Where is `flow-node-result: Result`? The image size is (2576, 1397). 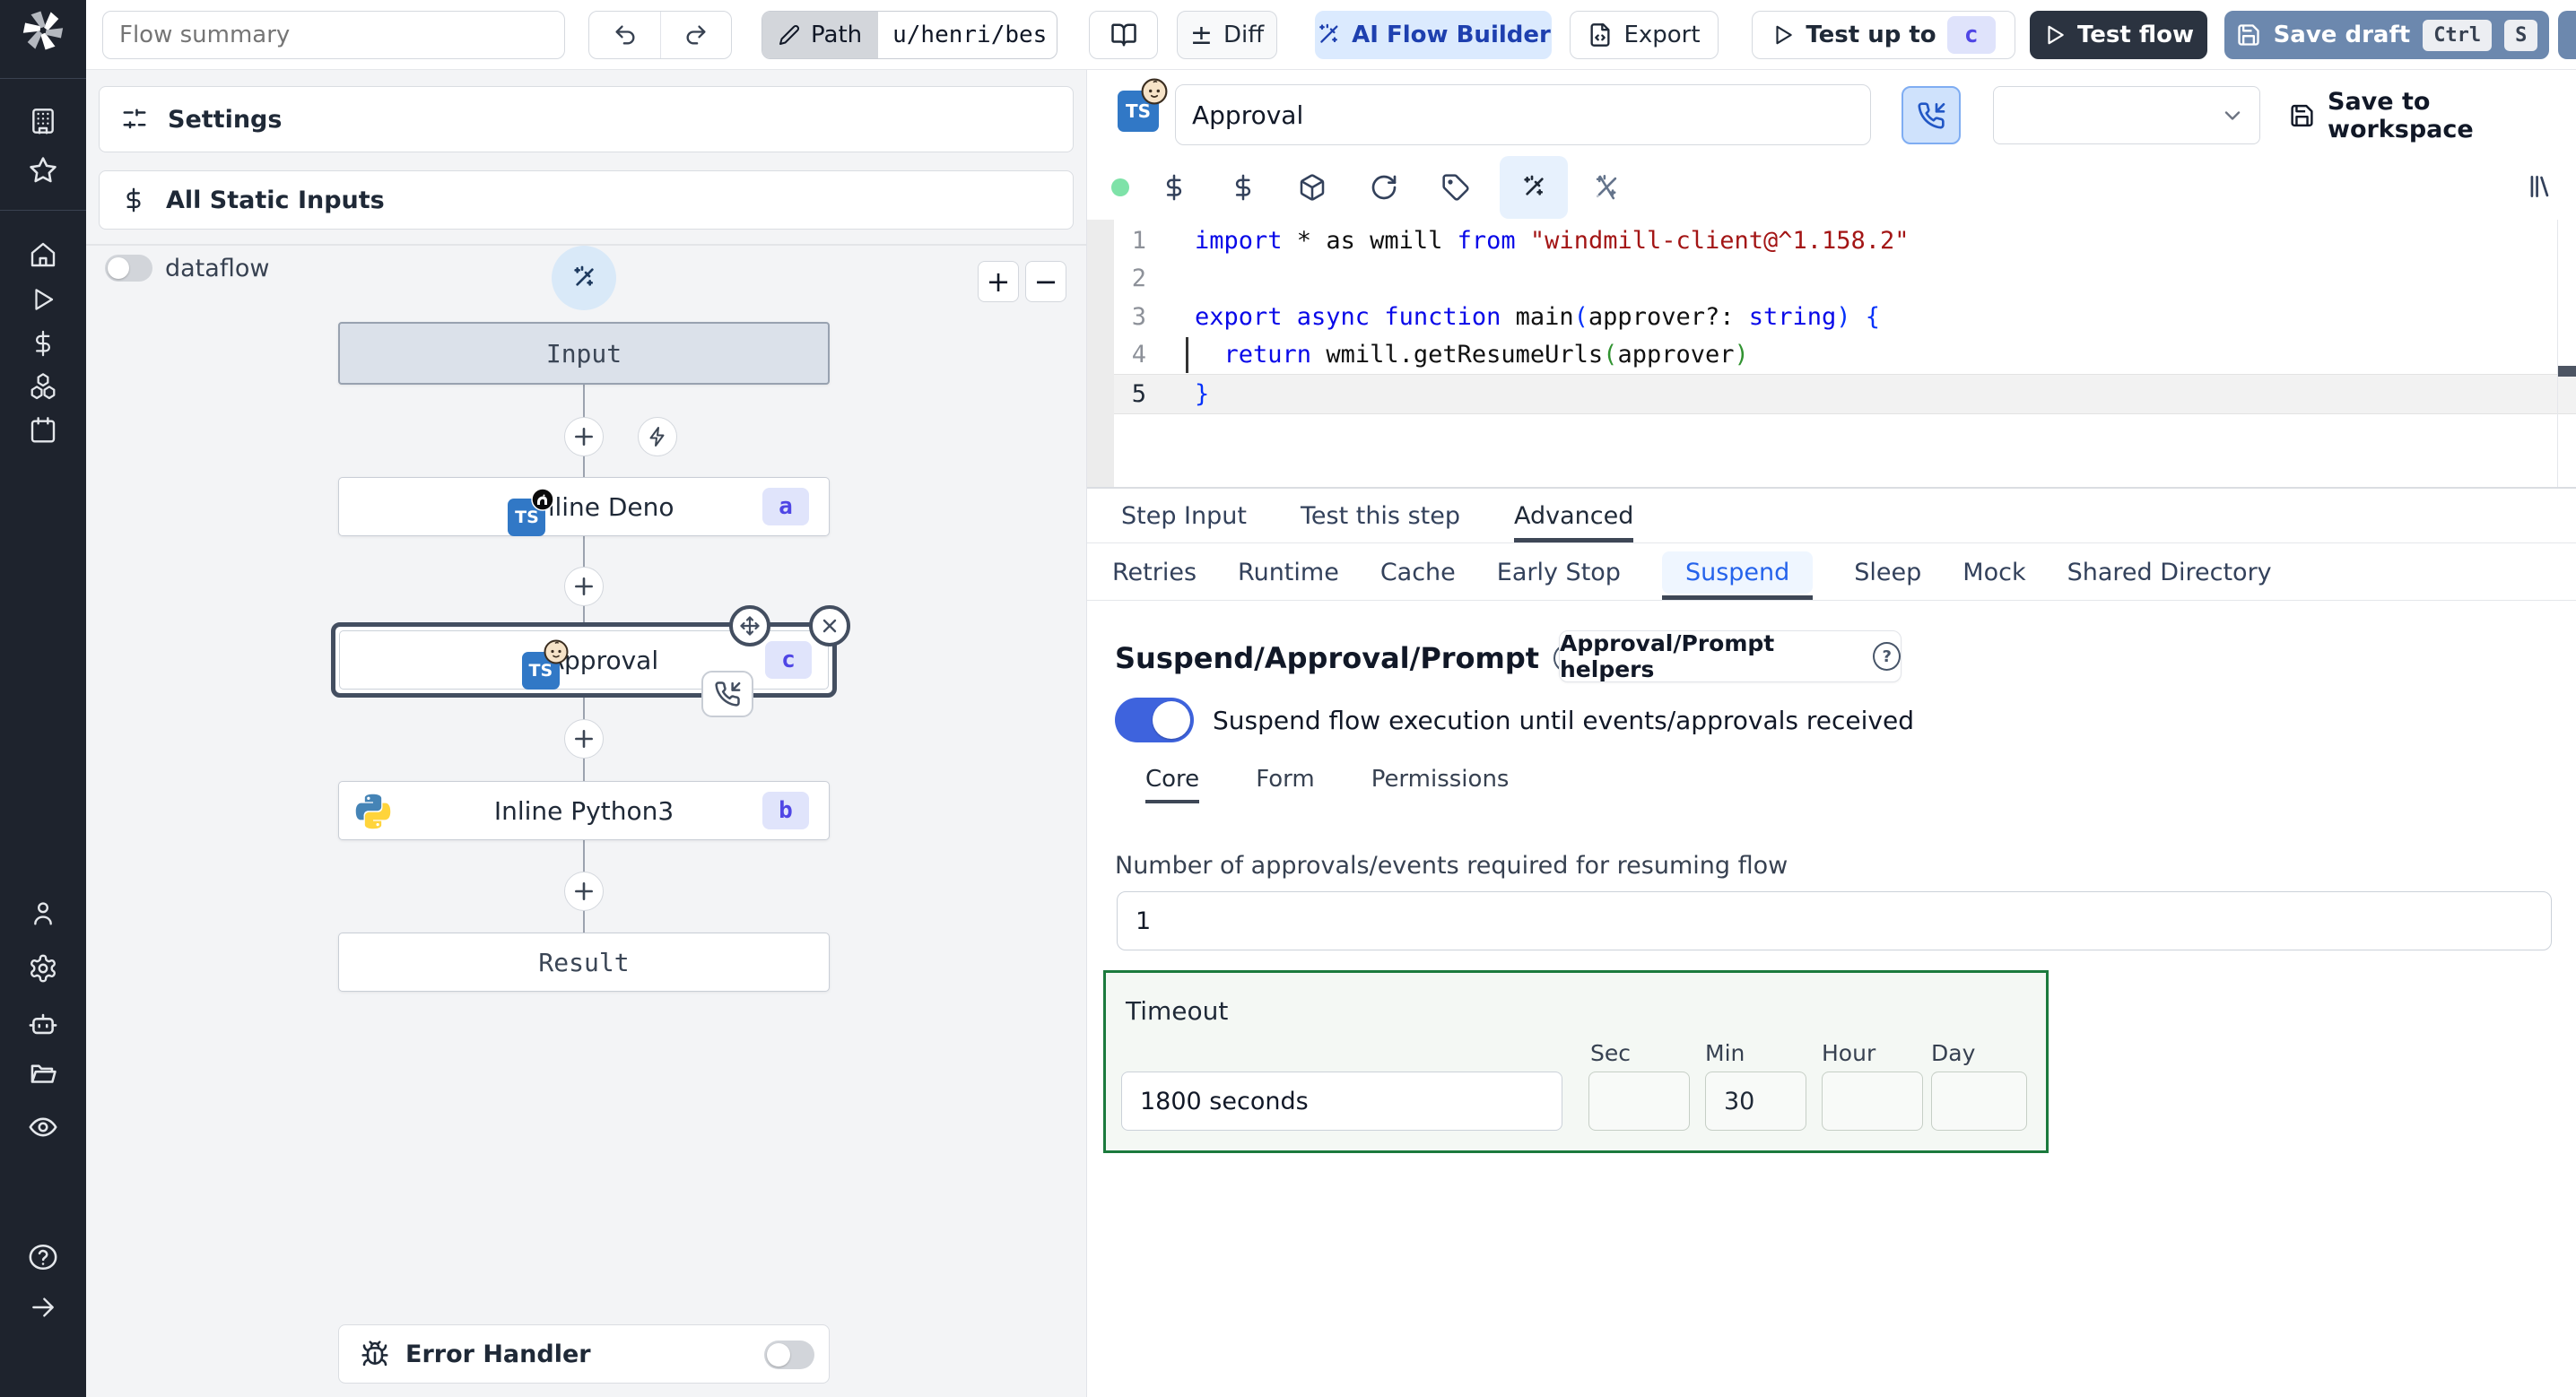 flow-node-result: Result is located at coordinates (584, 963).